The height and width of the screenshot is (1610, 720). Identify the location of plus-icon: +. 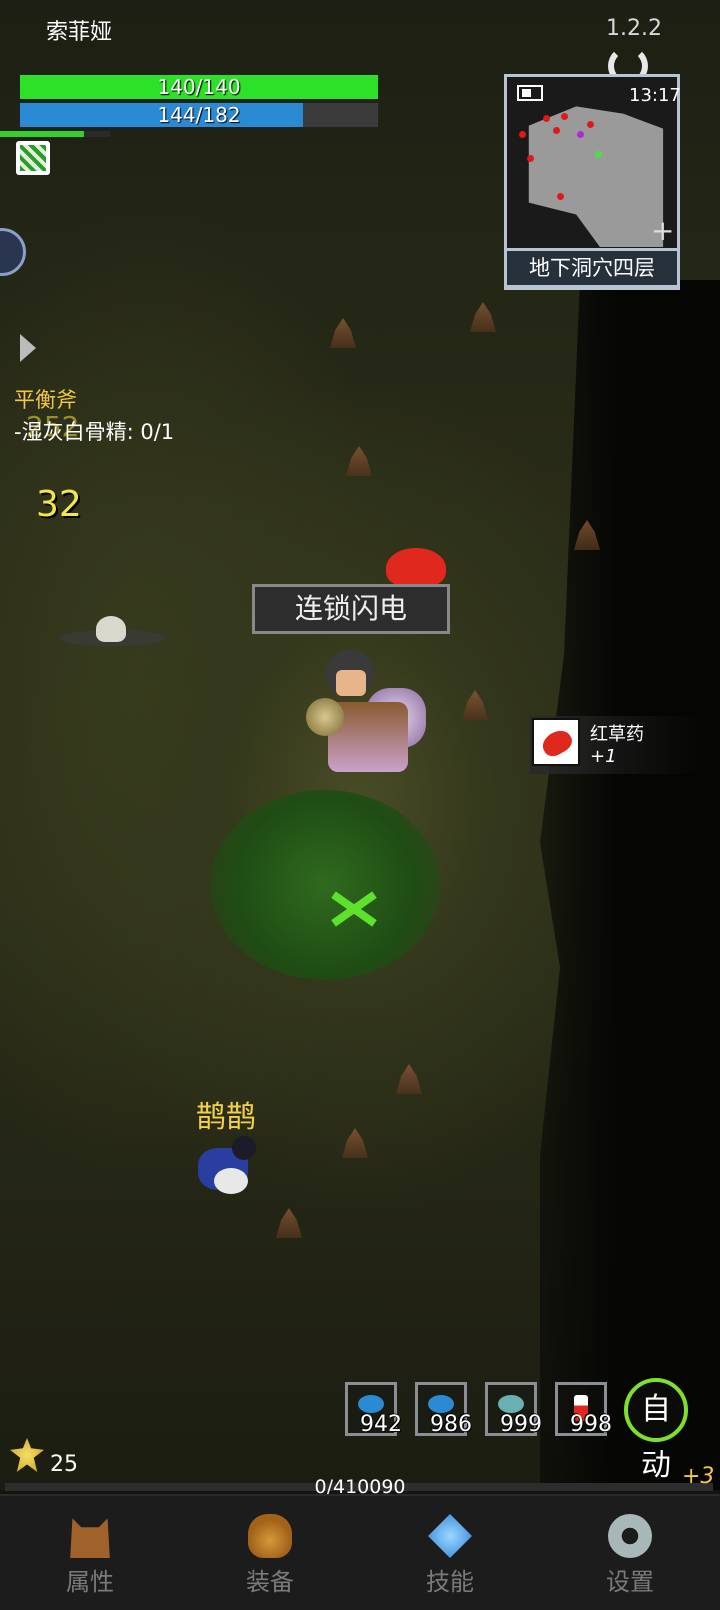
(662, 231).